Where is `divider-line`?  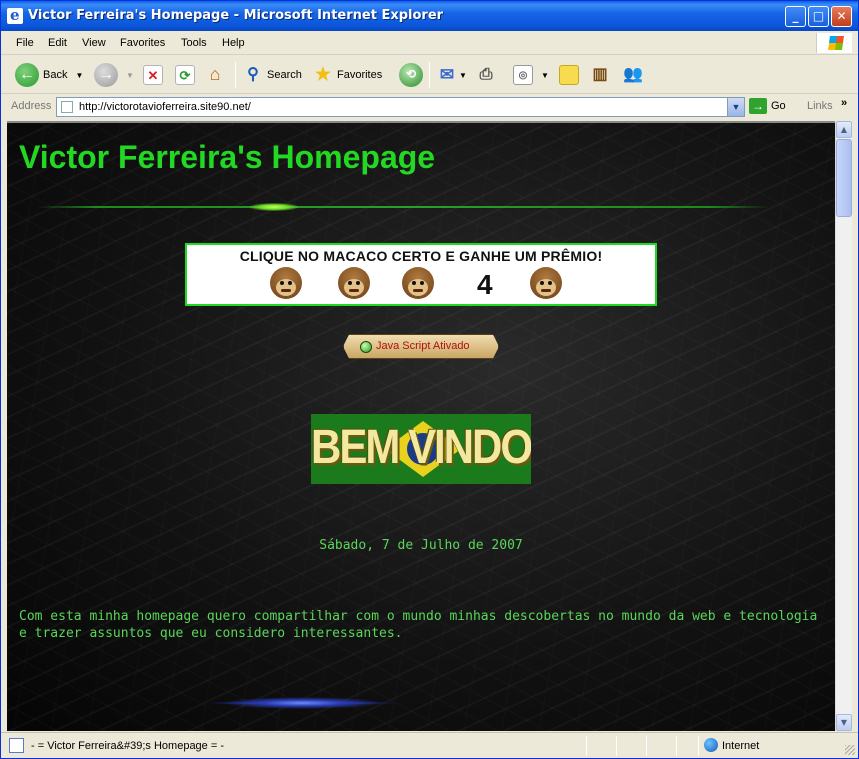 divider-line is located at coordinates (403, 207).